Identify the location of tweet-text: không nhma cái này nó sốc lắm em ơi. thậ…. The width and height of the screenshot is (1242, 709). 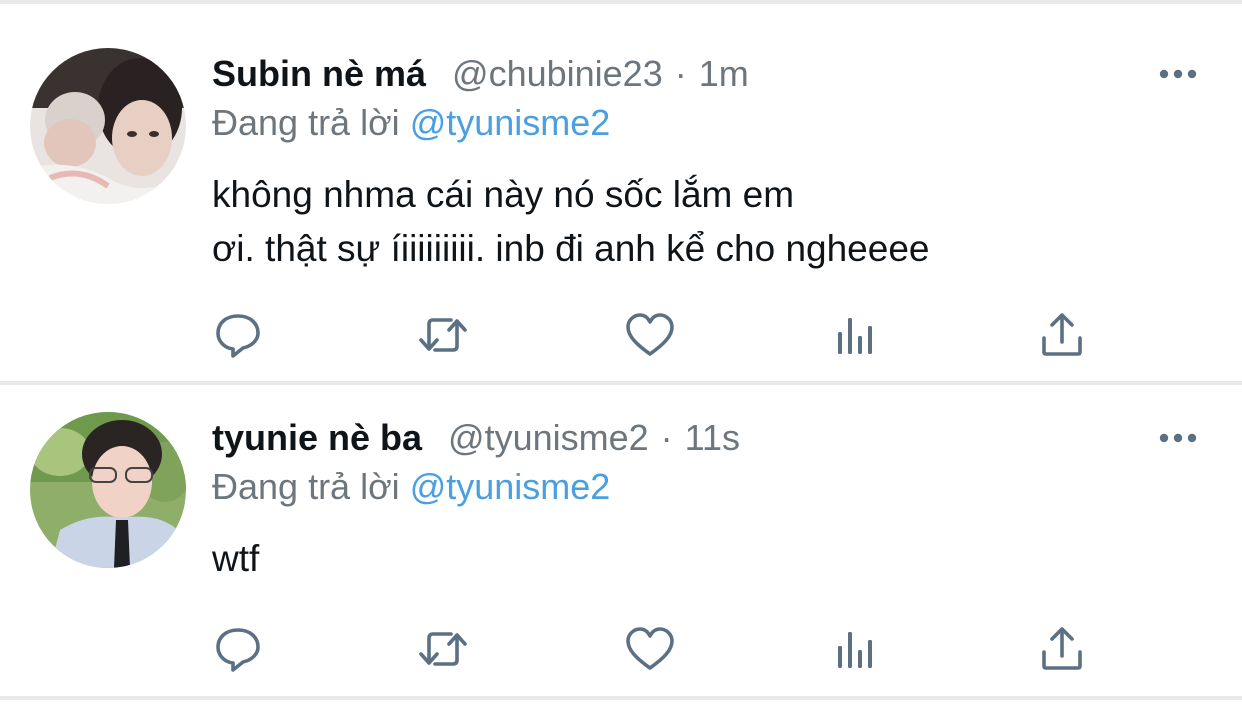
(571, 222).